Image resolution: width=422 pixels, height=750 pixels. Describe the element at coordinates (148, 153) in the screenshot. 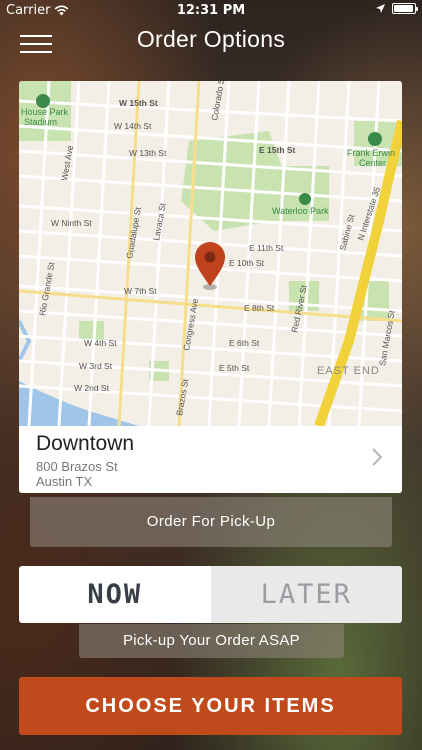

I see `map-label: W 13th St` at that location.